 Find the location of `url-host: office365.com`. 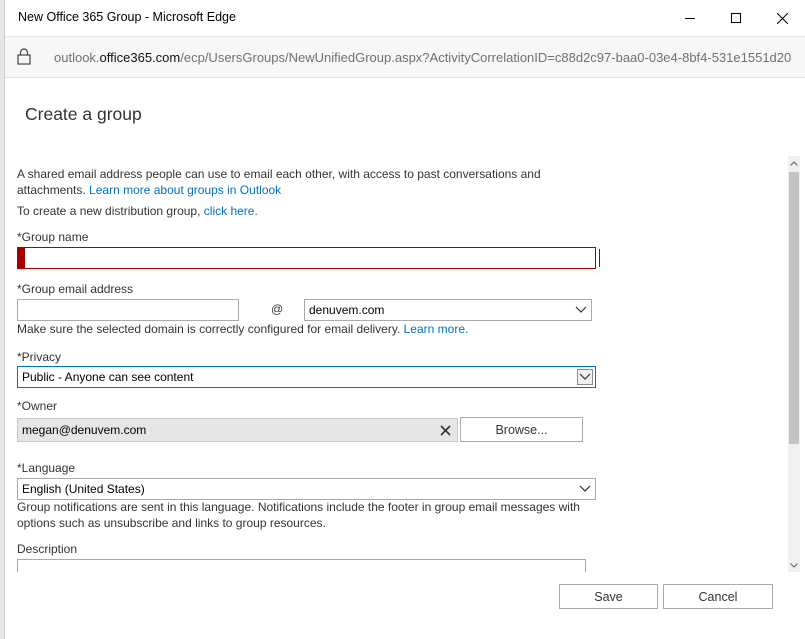

url-host: office365.com is located at coordinates (140, 57).